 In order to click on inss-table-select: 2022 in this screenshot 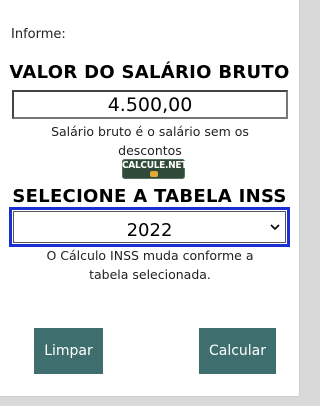, I will do `click(149, 227)`.